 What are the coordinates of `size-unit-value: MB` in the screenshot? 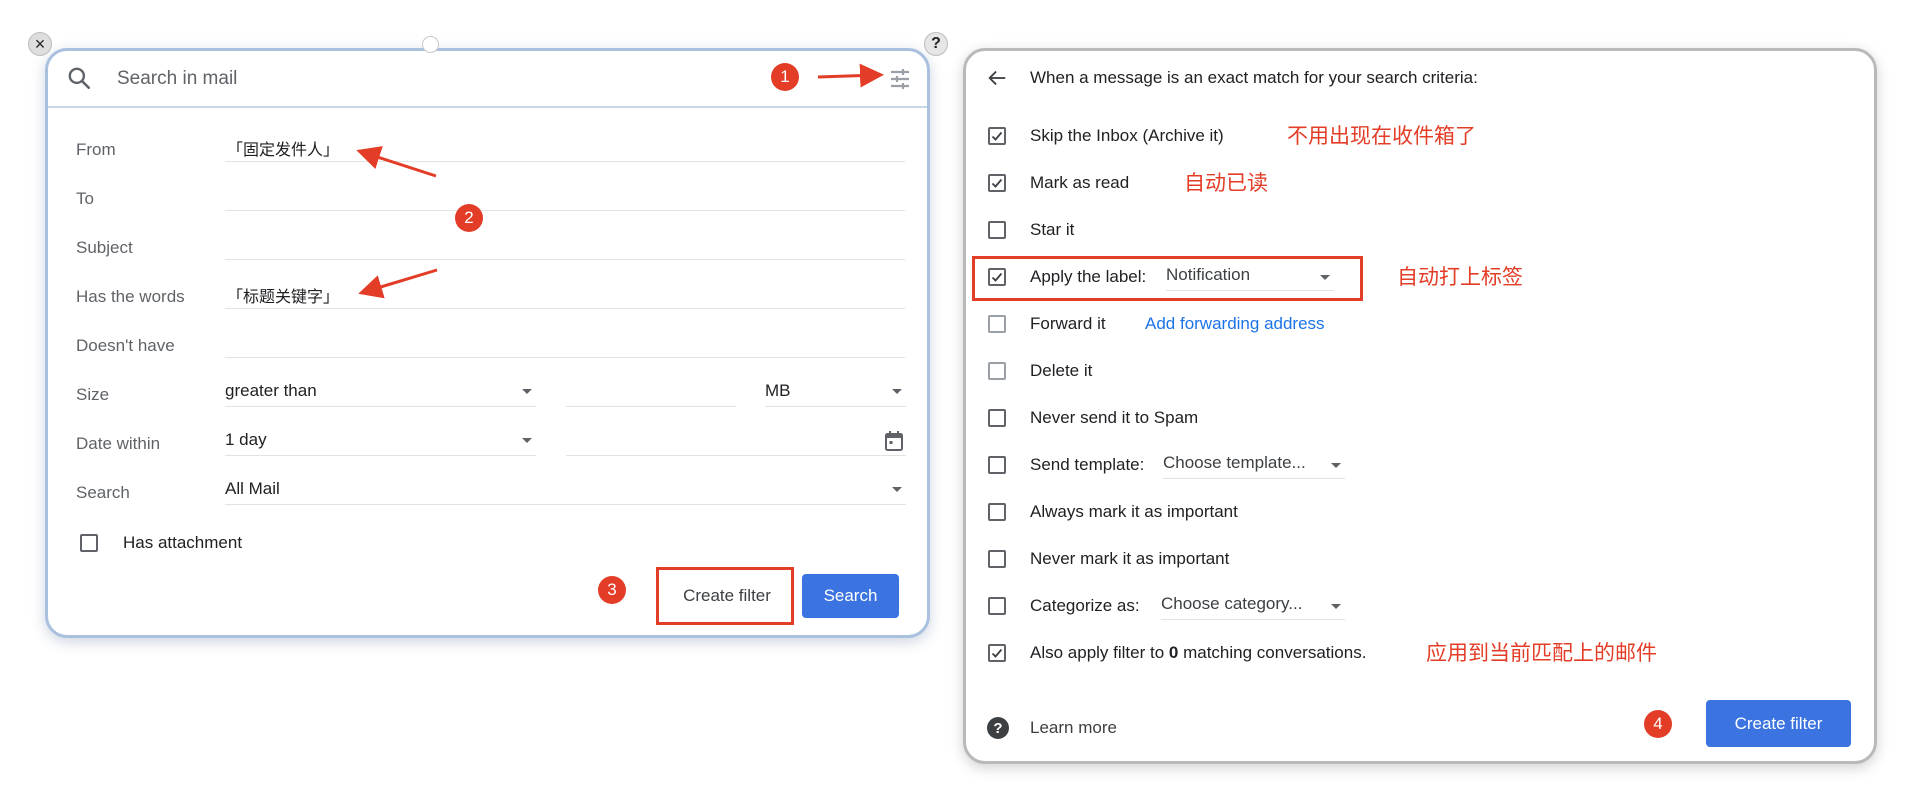 It's located at (778, 390).